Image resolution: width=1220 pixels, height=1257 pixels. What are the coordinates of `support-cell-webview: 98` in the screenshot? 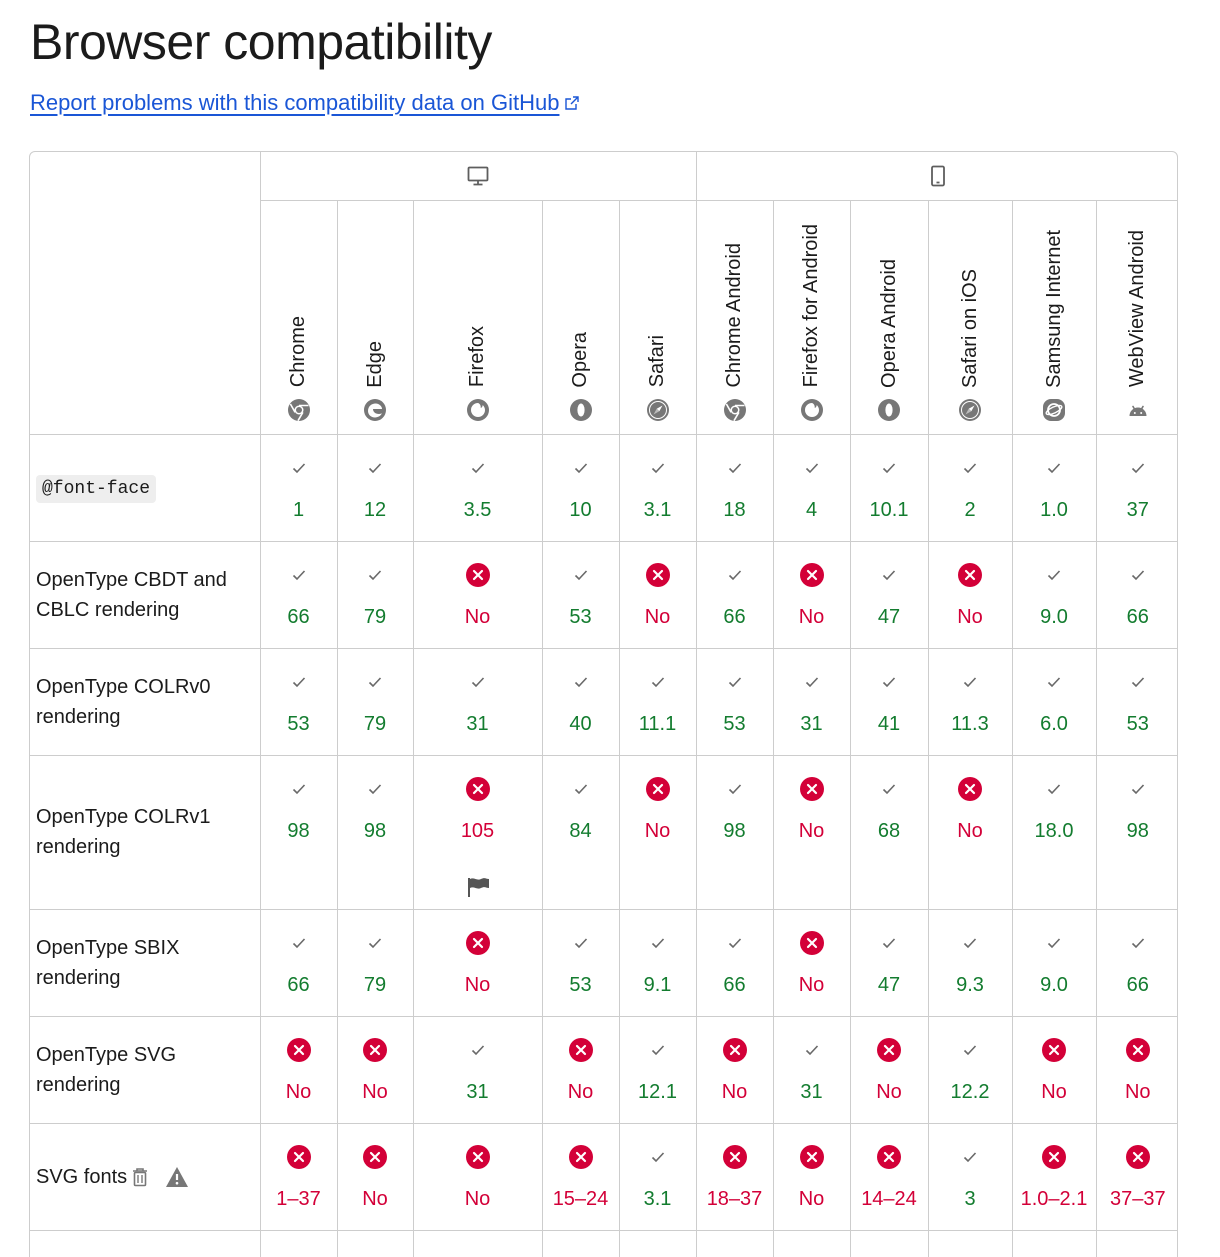 It's located at (1136, 832).